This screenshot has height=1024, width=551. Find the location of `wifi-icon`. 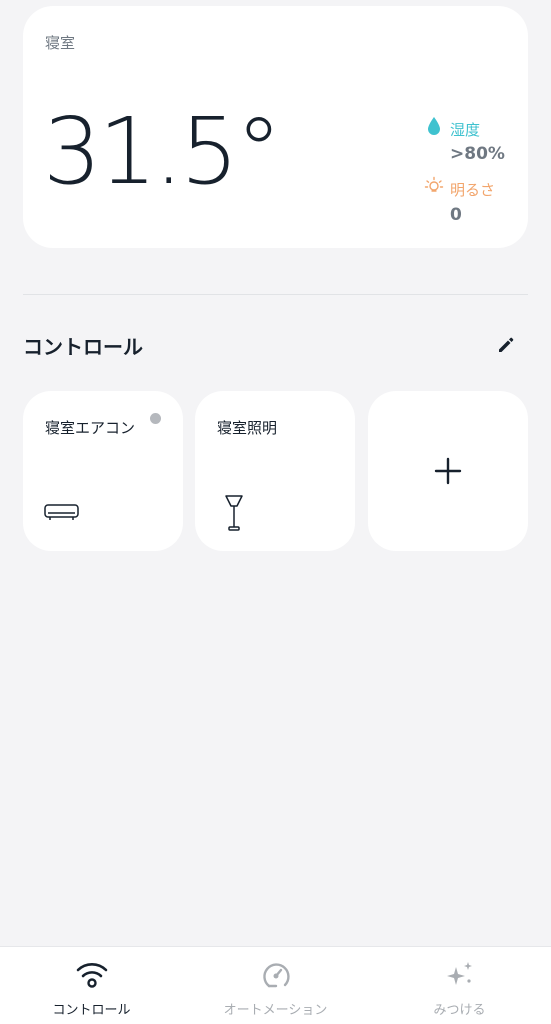

wifi-icon is located at coordinates (91, 975).